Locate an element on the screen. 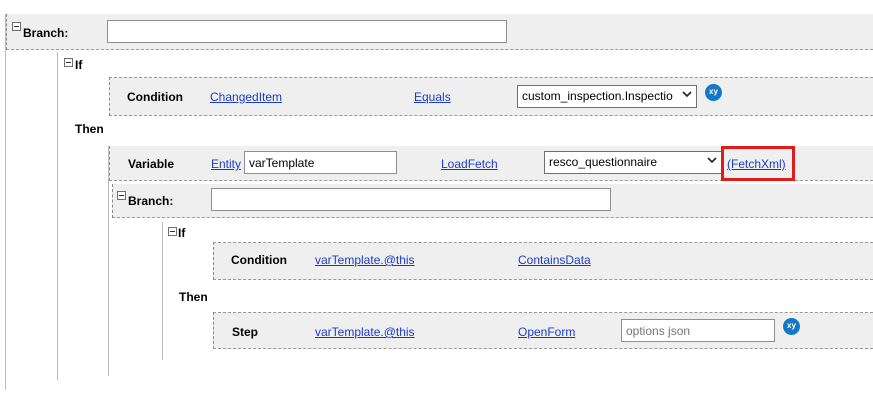 This screenshot has height=412, width=873. inner-branch-label: Branch: is located at coordinates (151, 201).